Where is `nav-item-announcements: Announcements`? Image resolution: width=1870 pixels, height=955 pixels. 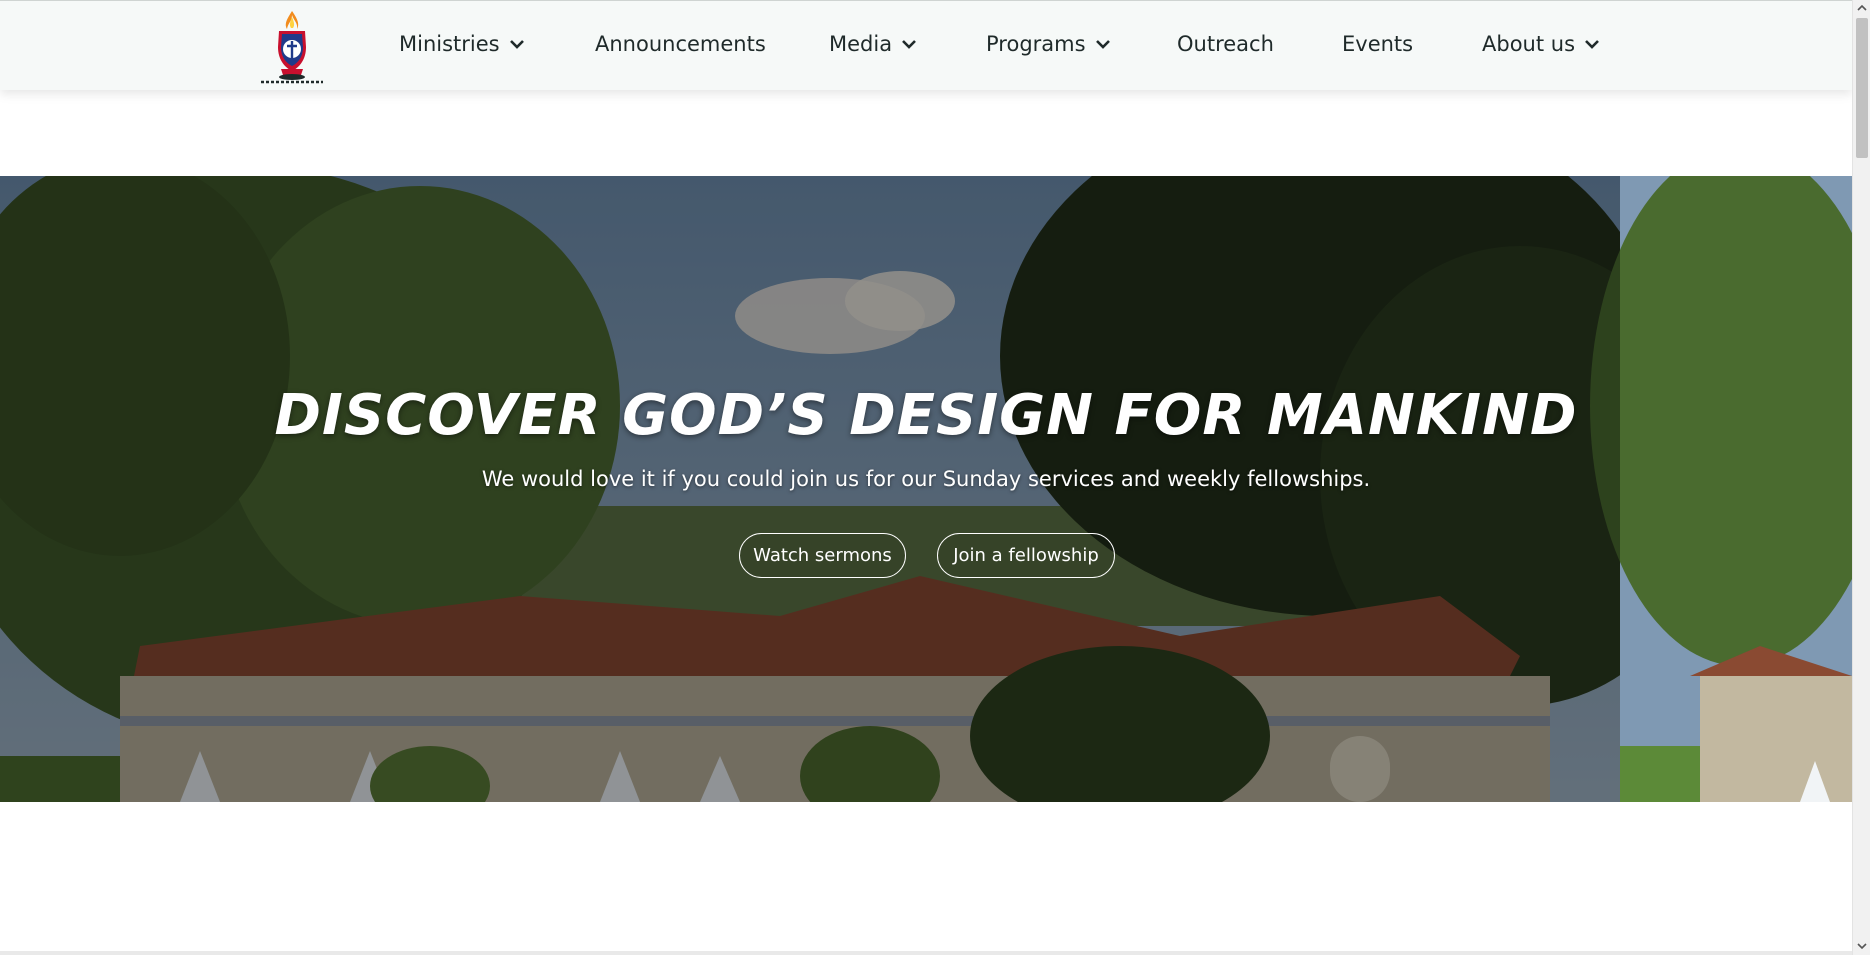
nav-item-announcements: Announcements is located at coordinates (680, 44).